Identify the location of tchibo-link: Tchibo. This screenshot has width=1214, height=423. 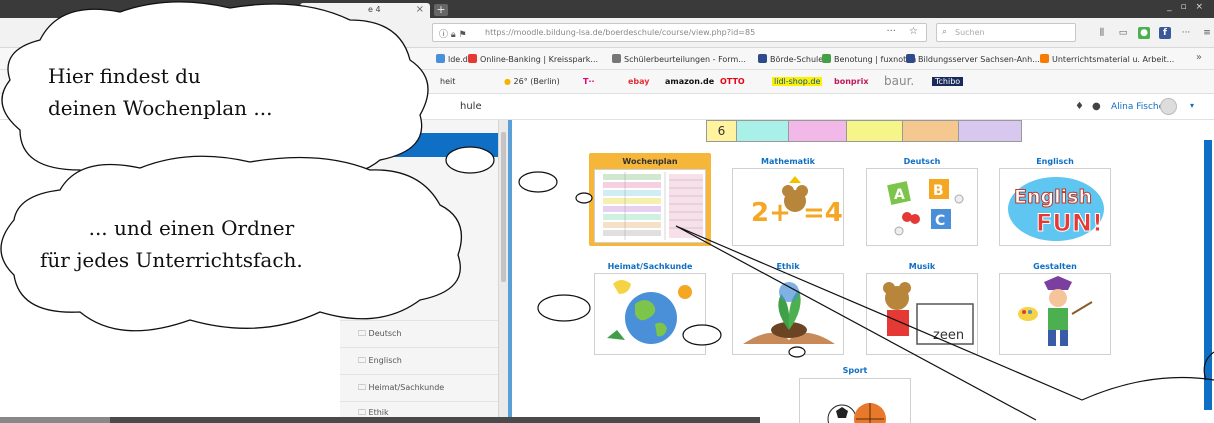
(948, 81).